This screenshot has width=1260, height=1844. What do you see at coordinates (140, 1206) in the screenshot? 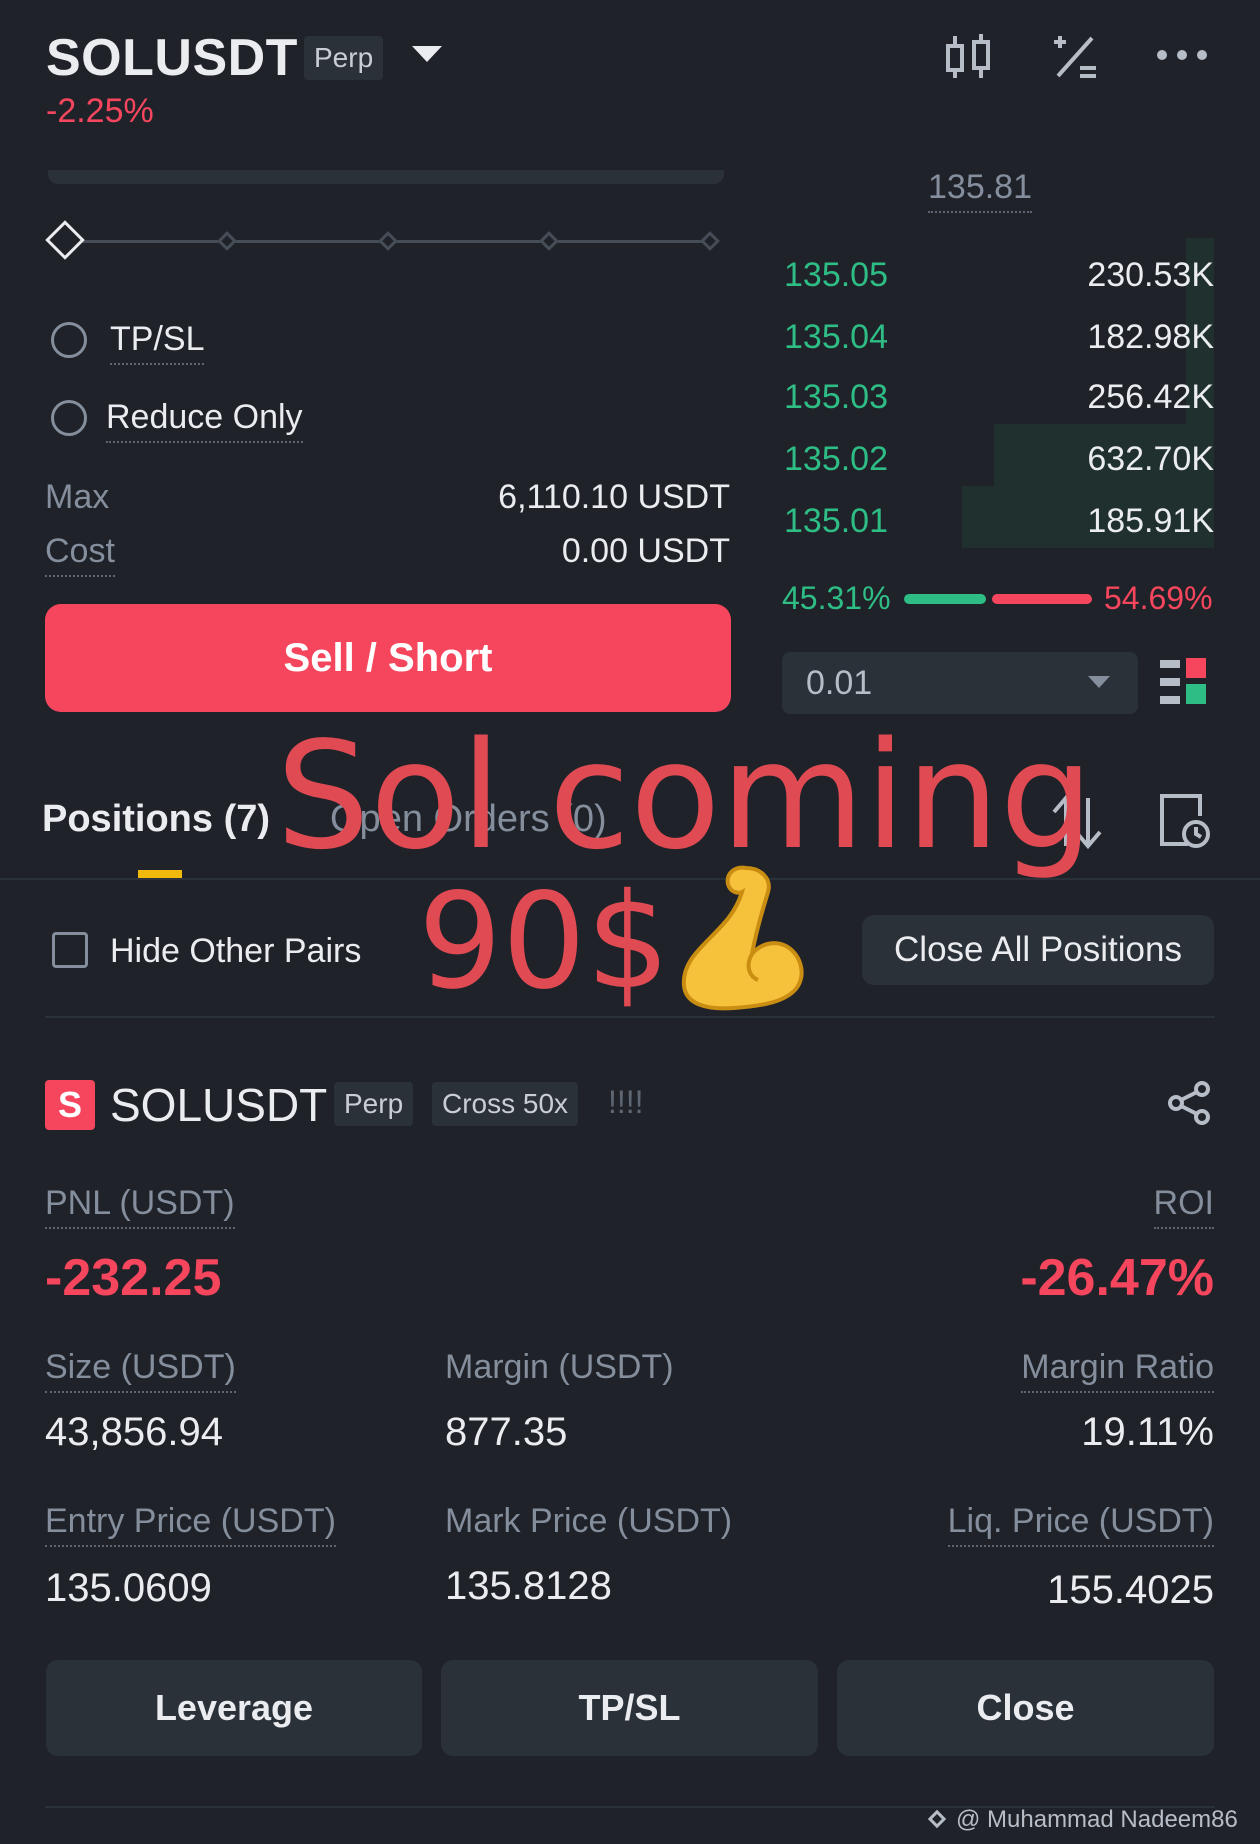
I see `pnl-label: PNL (USDT)` at bounding box center [140, 1206].